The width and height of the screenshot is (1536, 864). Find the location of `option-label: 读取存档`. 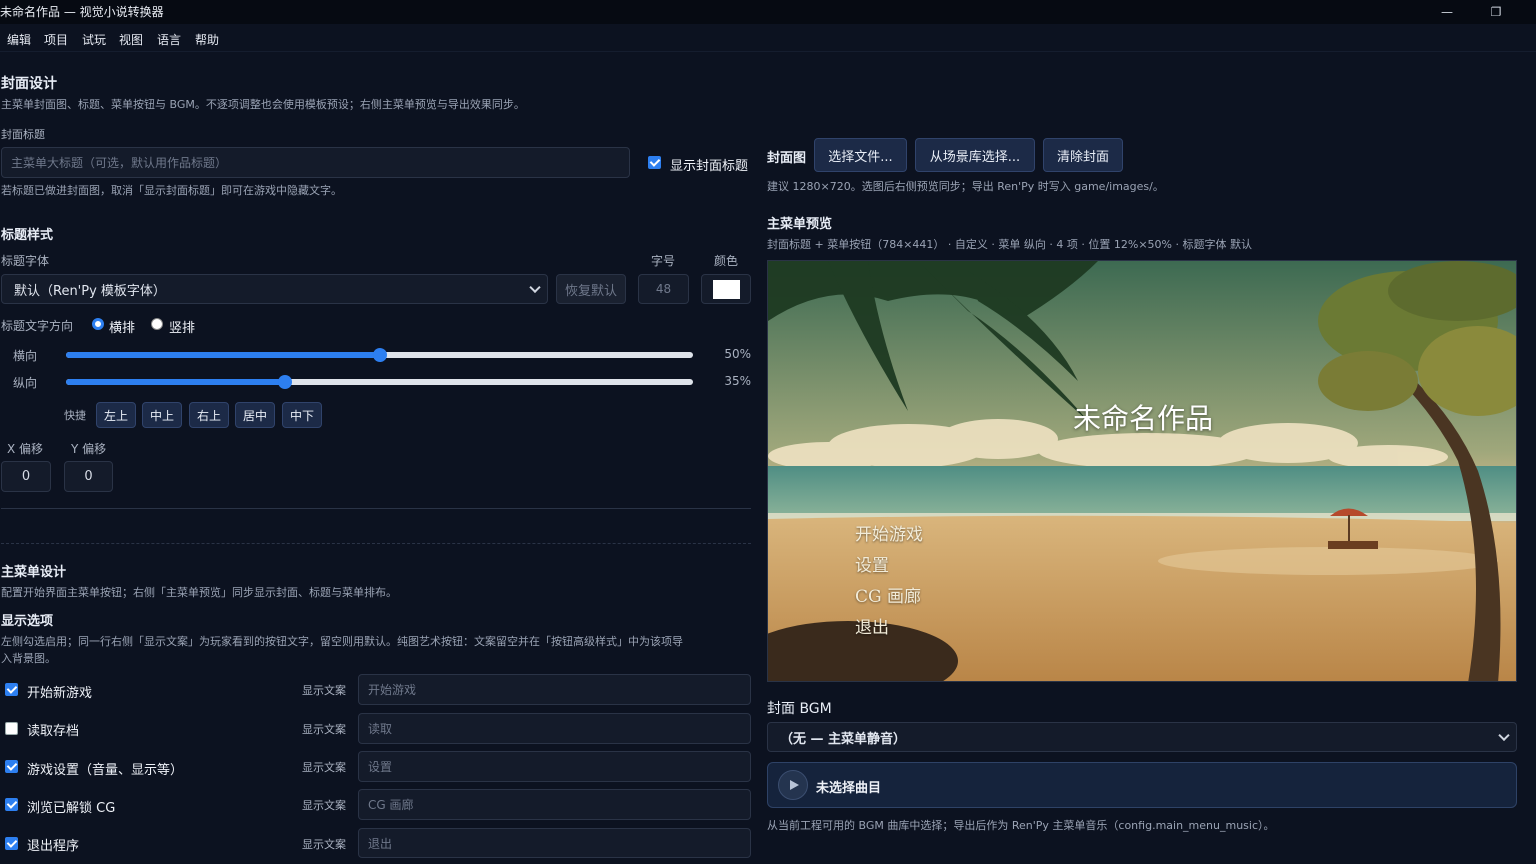

option-label: 读取存档 is located at coordinates (53, 731).